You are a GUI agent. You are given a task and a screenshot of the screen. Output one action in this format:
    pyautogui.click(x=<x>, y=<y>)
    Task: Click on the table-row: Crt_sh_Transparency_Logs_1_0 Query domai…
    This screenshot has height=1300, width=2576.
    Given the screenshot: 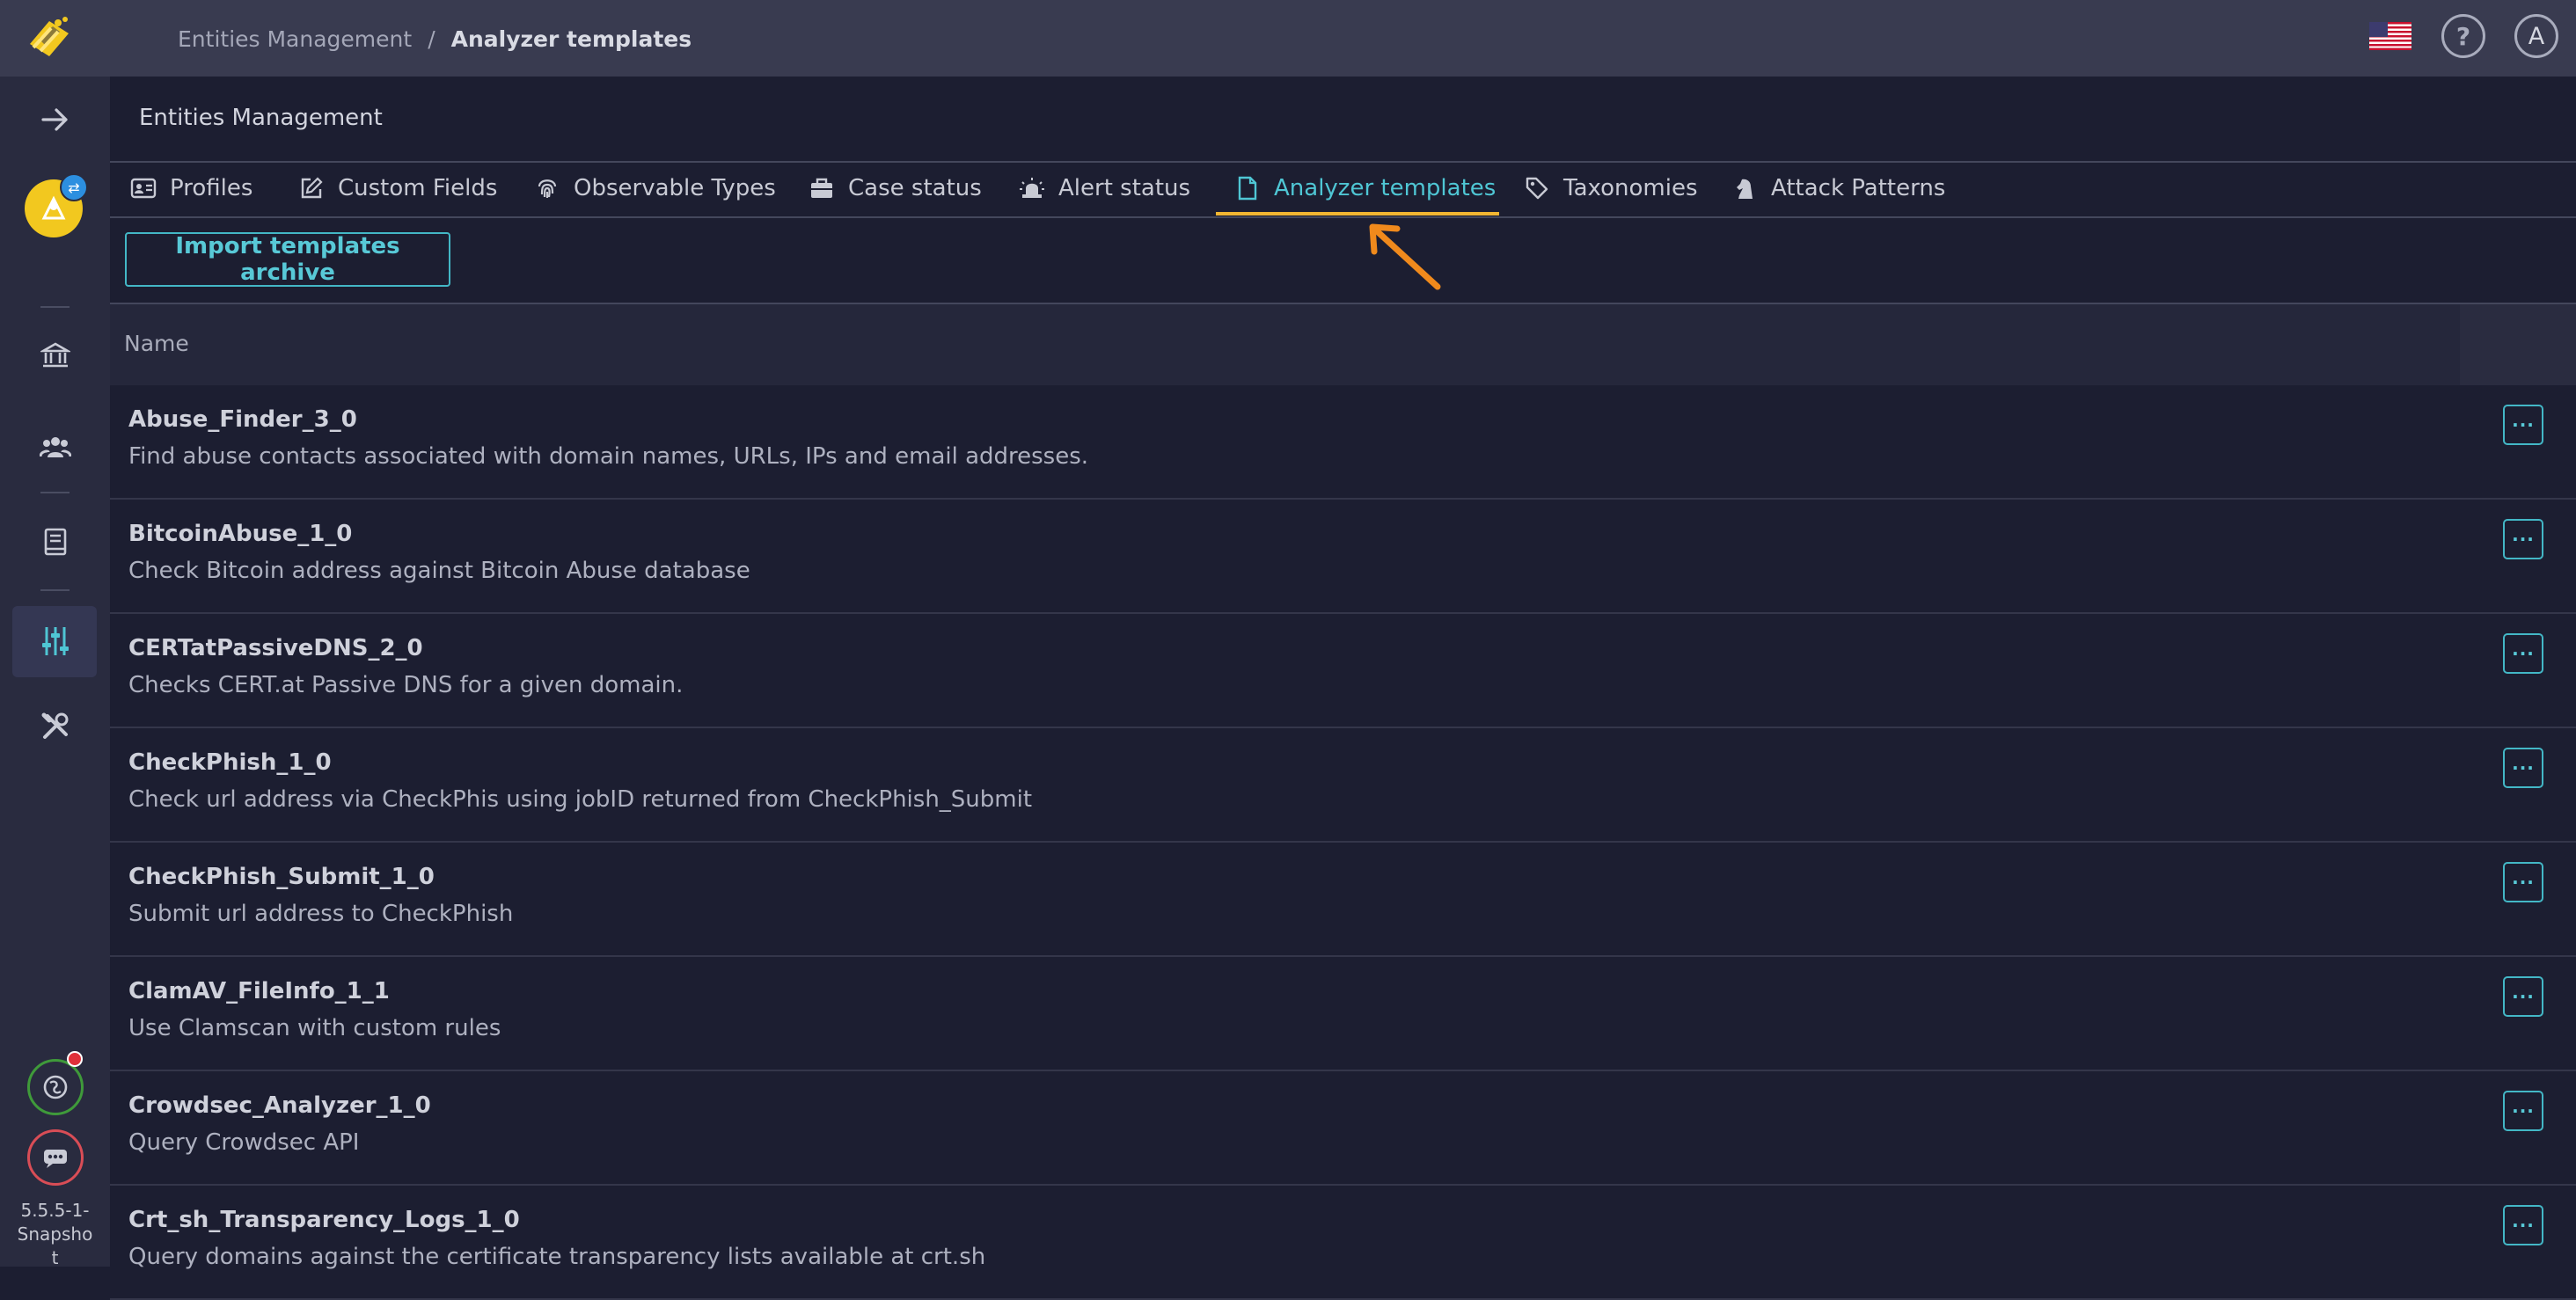 What is the action you would take?
    pyautogui.click(x=1343, y=1243)
    